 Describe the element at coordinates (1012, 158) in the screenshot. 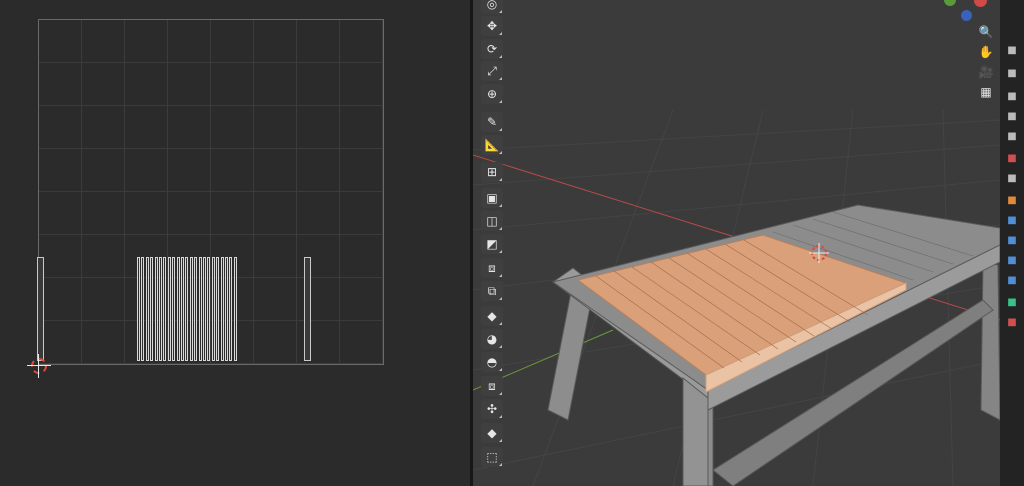

I see `world-icon: ■` at that location.